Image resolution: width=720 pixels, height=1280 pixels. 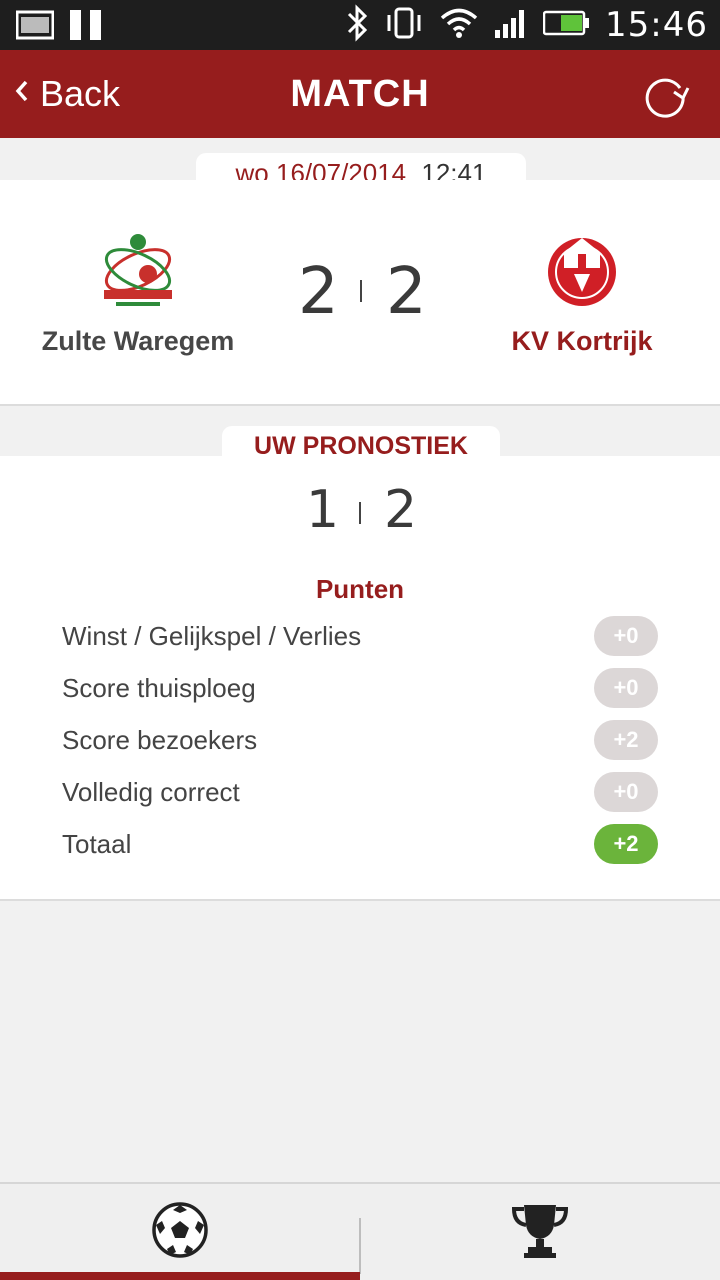 What do you see at coordinates (459, 25) in the screenshot?
I see `wifi-icon` at bounding box center [459, 25].